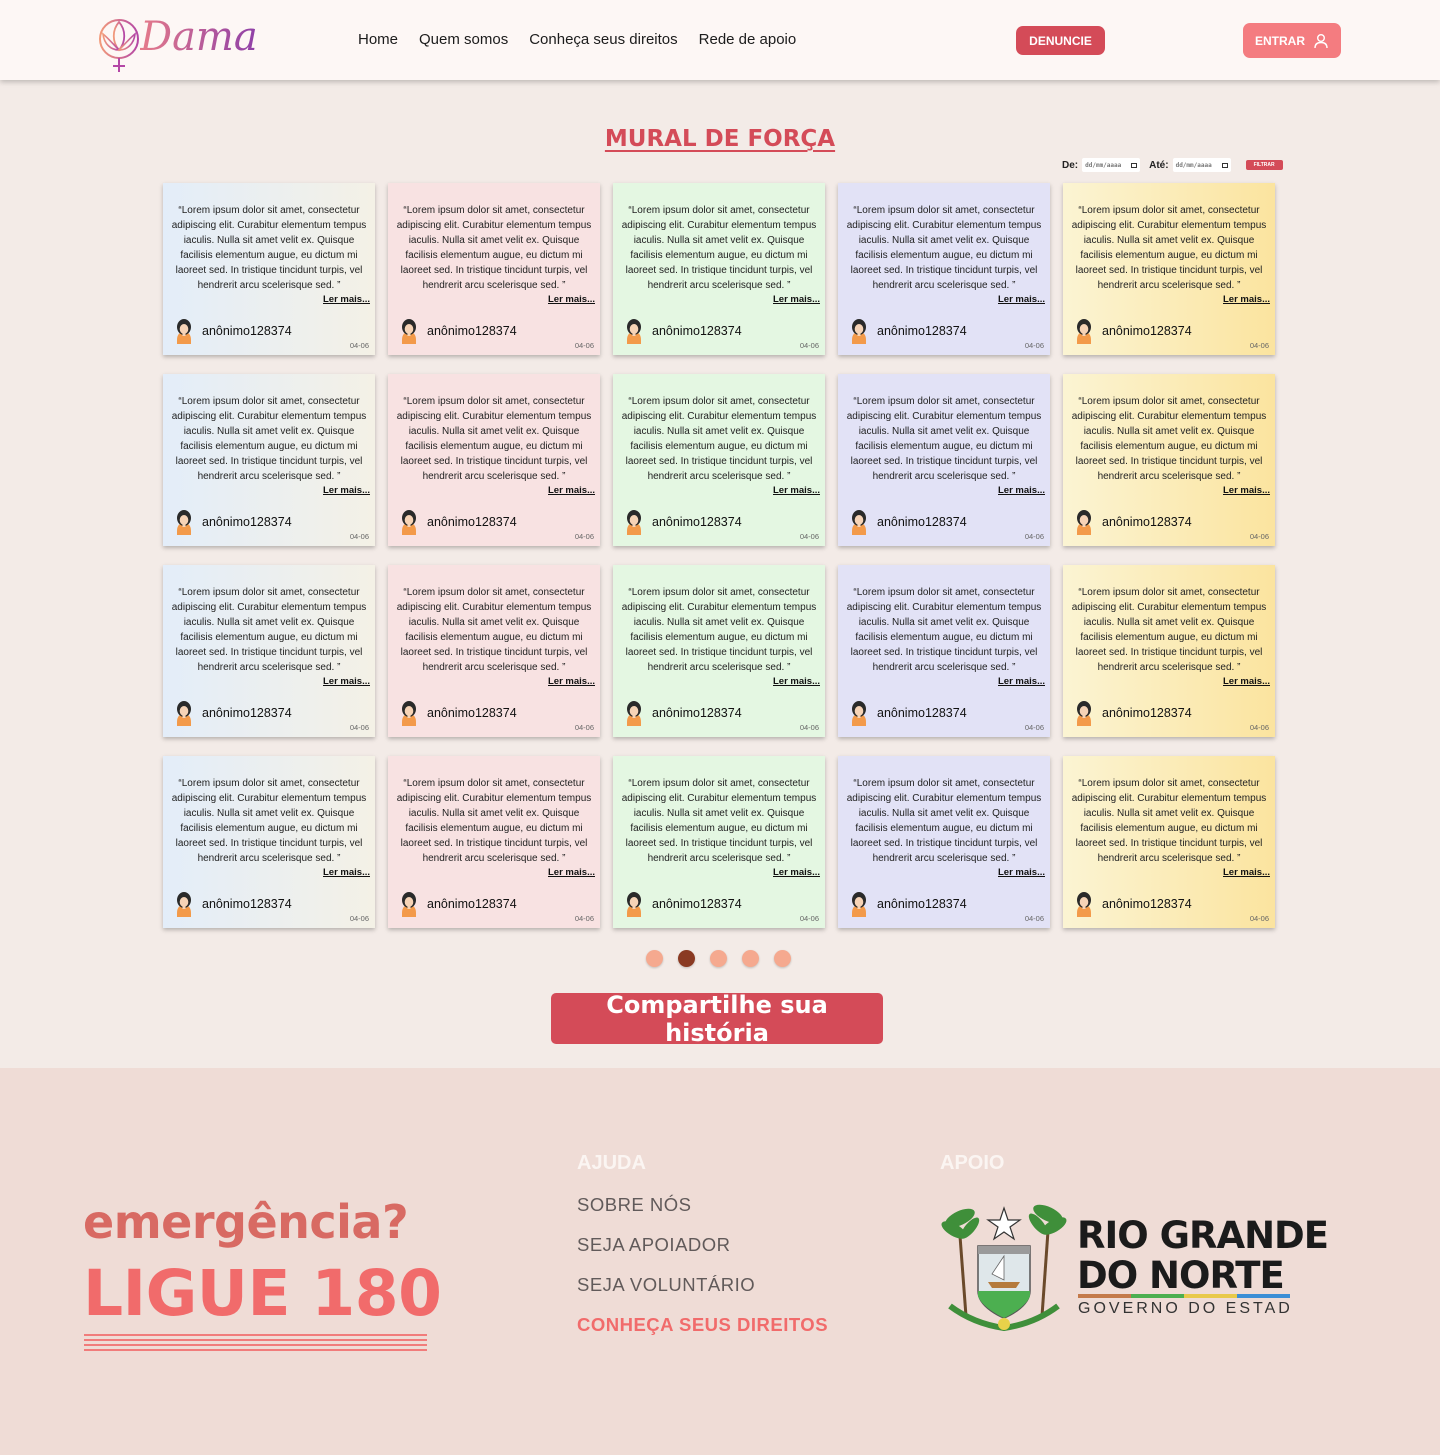 This screenshot has width=1440, height=1455. What do you see at coordinates (378, 39) in the screenshot?
I see `nav-home: Home` at bounding box center [378, 39].